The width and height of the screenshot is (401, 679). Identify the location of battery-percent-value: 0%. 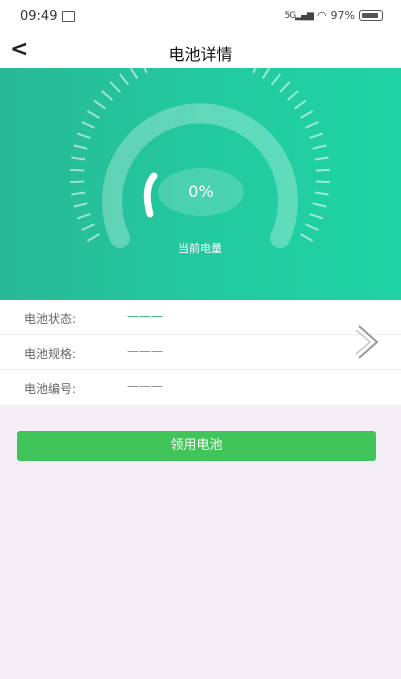
(201, 191).